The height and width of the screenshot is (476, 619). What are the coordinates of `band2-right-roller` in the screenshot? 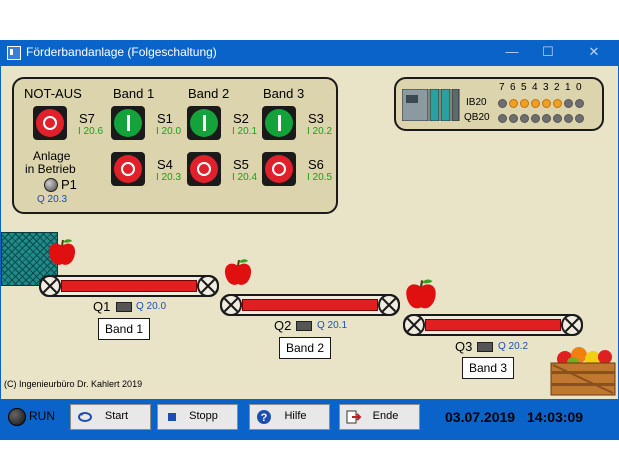 It's located at (389, 305).